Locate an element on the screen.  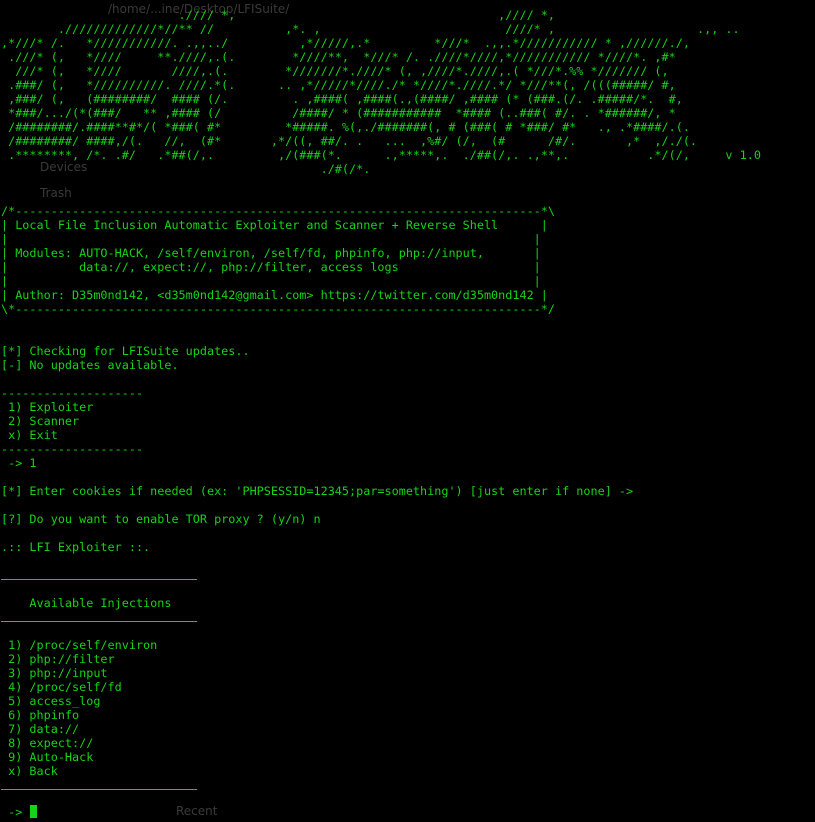
ghost-trash: Trash is located at coordinates (56, 193).